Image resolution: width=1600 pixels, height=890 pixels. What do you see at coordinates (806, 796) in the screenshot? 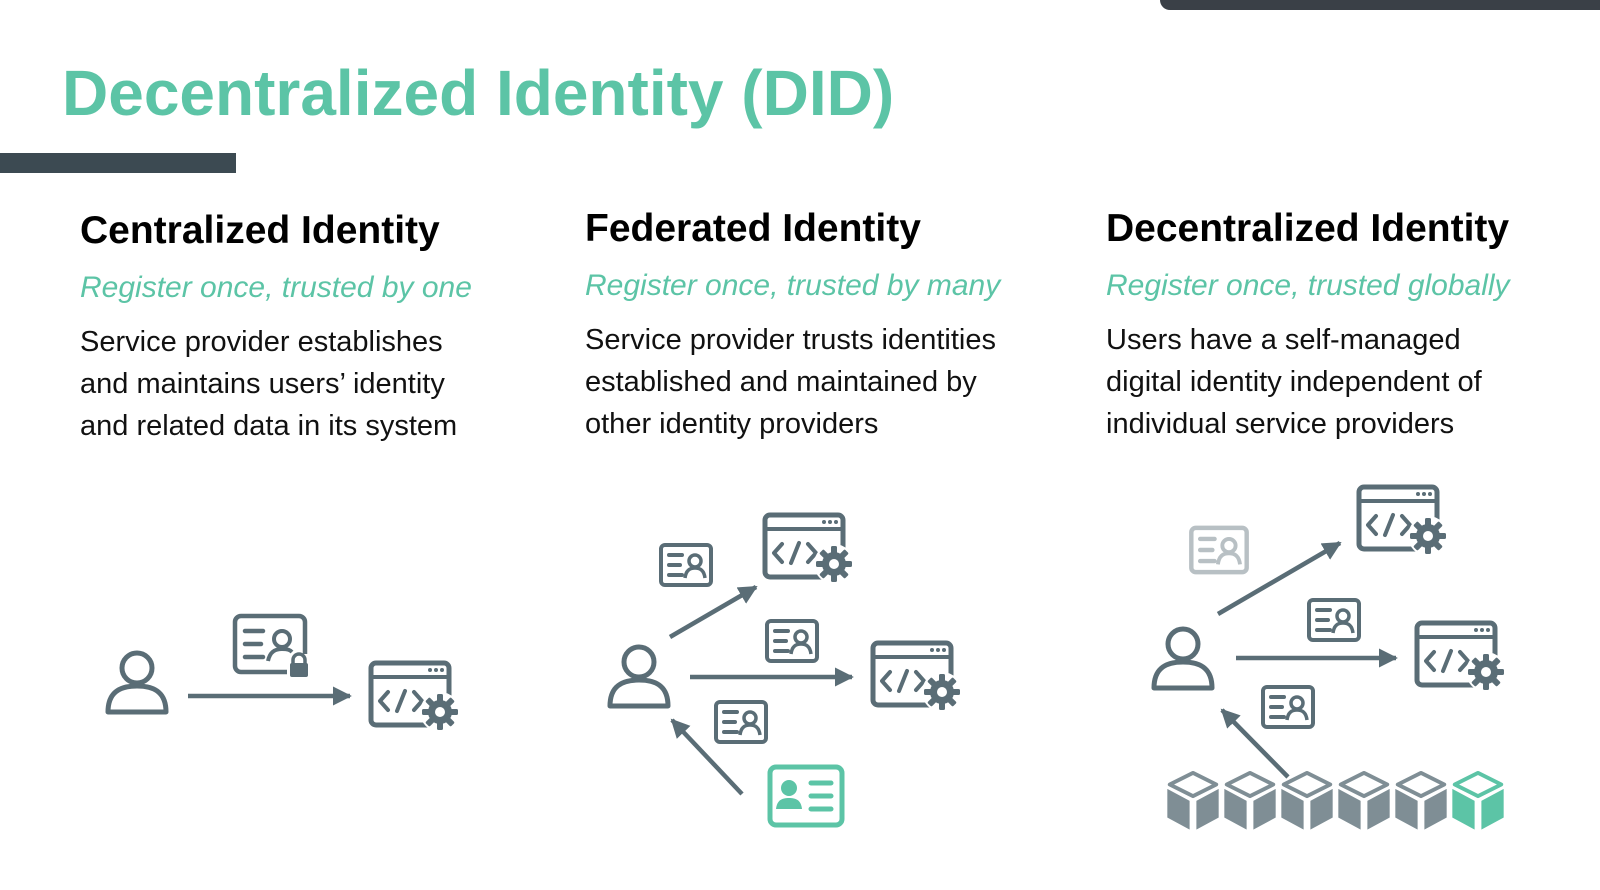
I see `profile-card-icon` at bounding box center [806, 796].